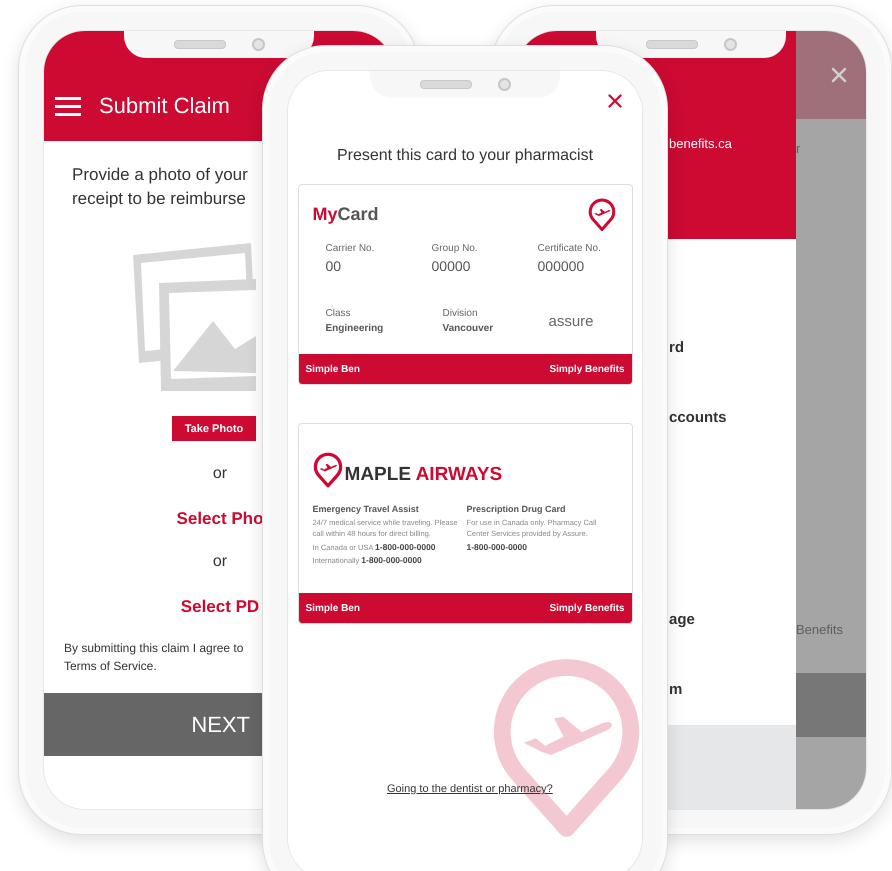 This screenshot has height=871, width=892. Describe the element at coordinates (423, 475) in the screenshot. I see `airline-logo: MAPLE AIRWAYS` at that location.